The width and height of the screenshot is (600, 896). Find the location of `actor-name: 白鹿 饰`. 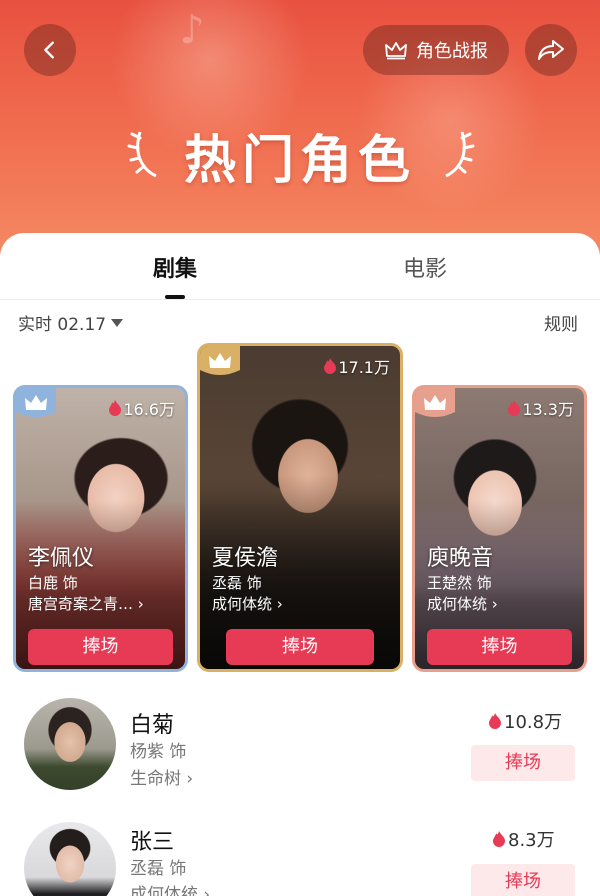

actor-name: 白鹿 饰 is located at coordinates (53, 583).